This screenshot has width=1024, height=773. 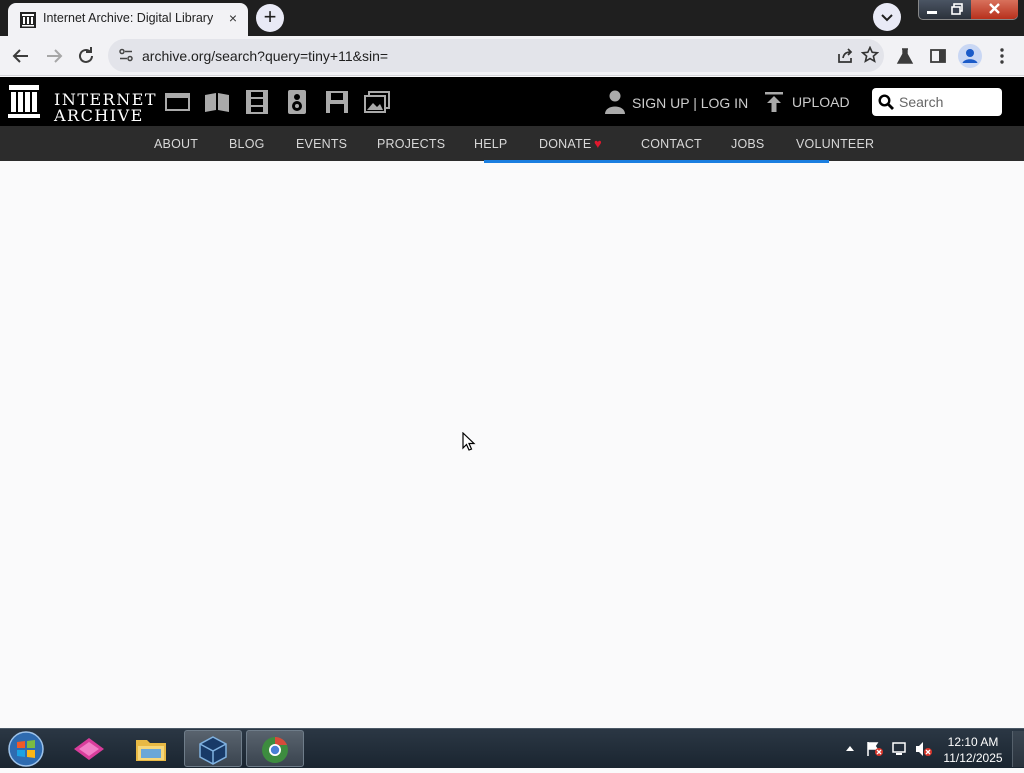 What do you see at coordinates (512, 18) in the screenshot?
I see `browser-tab-strip: Internet Archive: Digital Library × +` at bounding box center [512, 18].